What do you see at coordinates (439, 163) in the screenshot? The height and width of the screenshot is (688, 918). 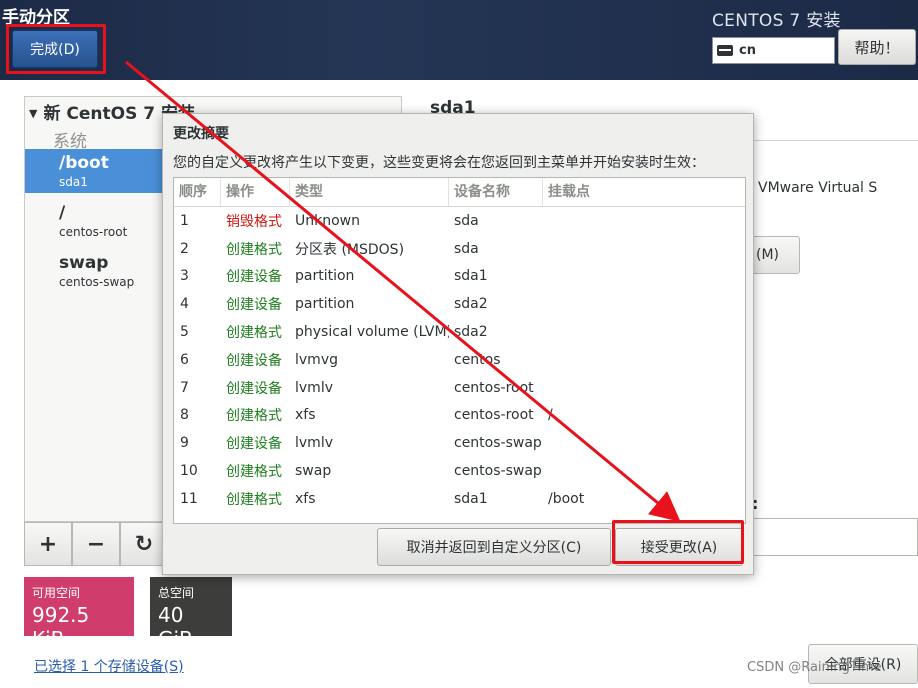 I see `dialog-description: 您的自定义更改将产生以下变更，这些变更将会在您返回到主菜单并开始安装时生效：` at bounding box center [439, 163].